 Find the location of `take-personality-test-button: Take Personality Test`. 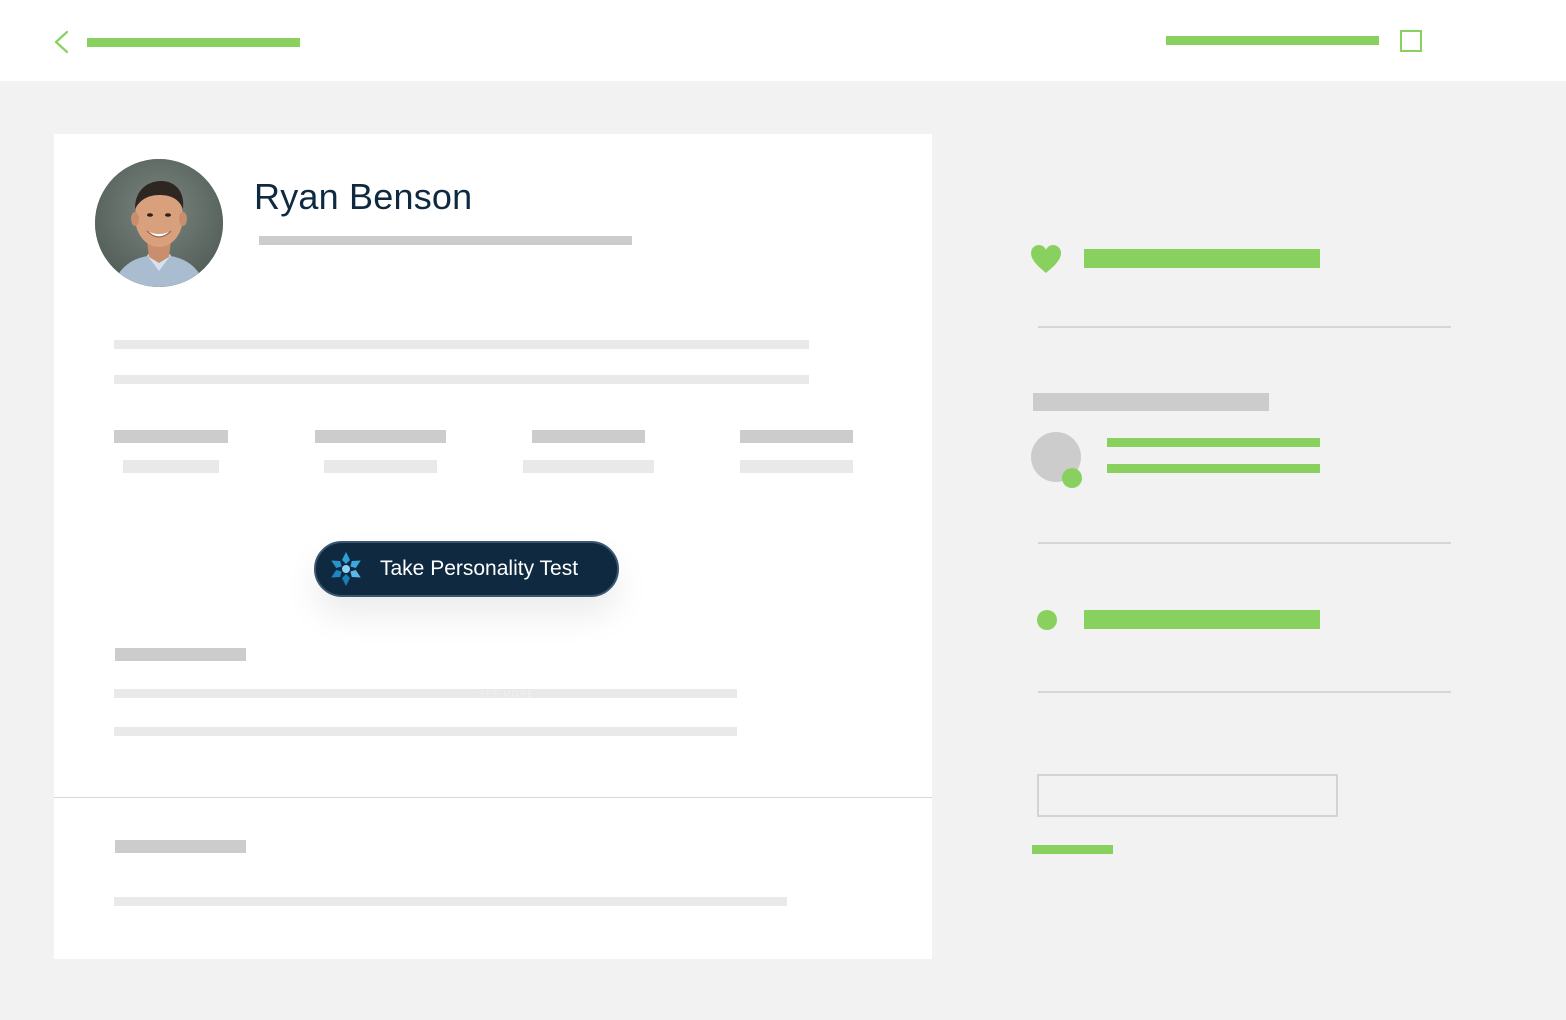

take-personality-test-button: Take Personality Test is located at coordinates (466, 569).